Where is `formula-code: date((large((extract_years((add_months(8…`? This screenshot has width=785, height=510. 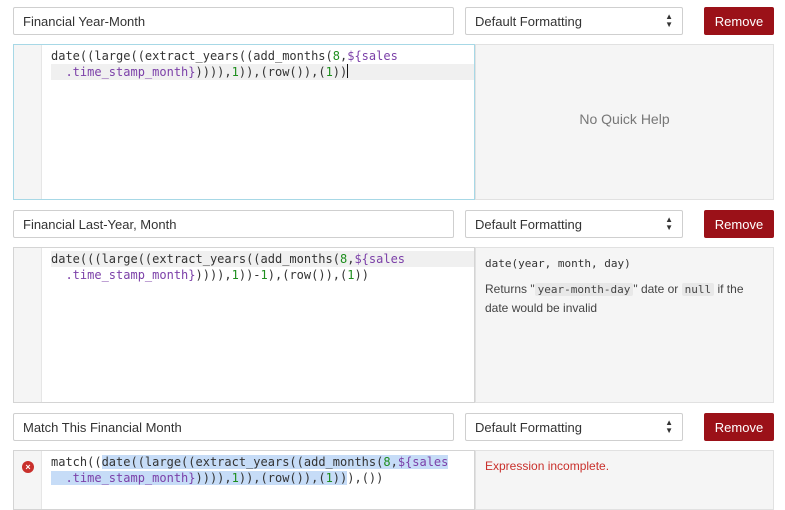
formula-code: date((large((extract_years((add_months(8… is located at coordinates (262, 64).